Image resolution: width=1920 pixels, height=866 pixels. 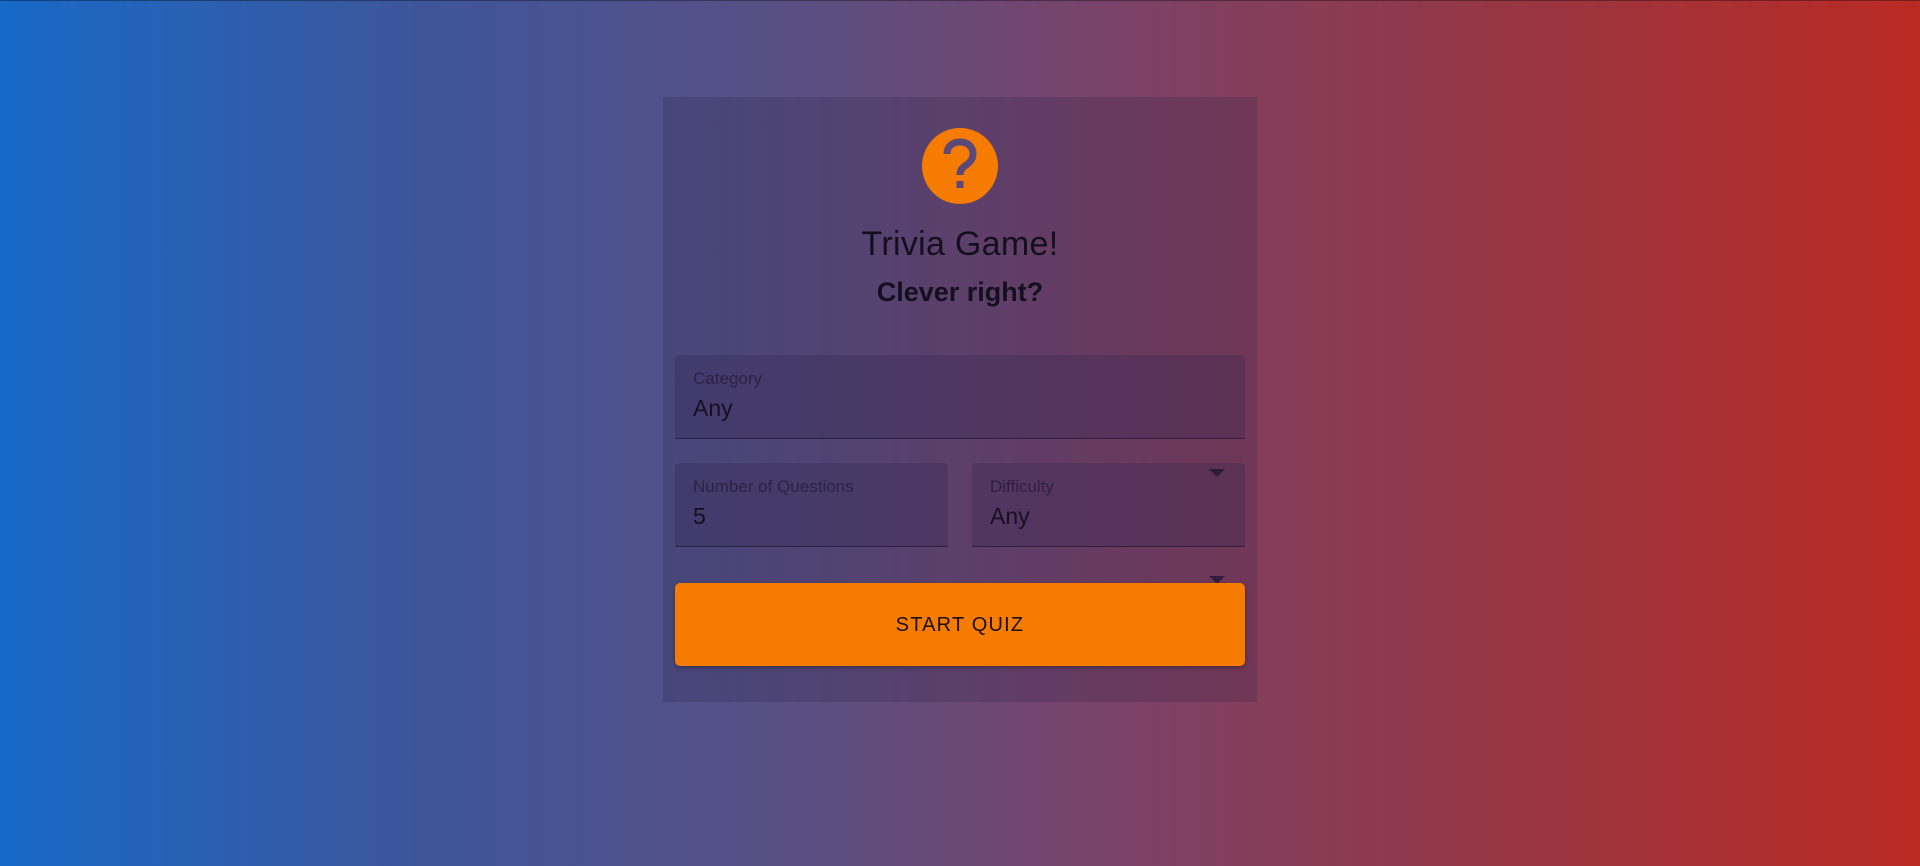 What do you see at coordinates (1108, 505) in the screenshot?
I see `difficulty-select: Difficulty Any` at bounding box center [1108, 505].